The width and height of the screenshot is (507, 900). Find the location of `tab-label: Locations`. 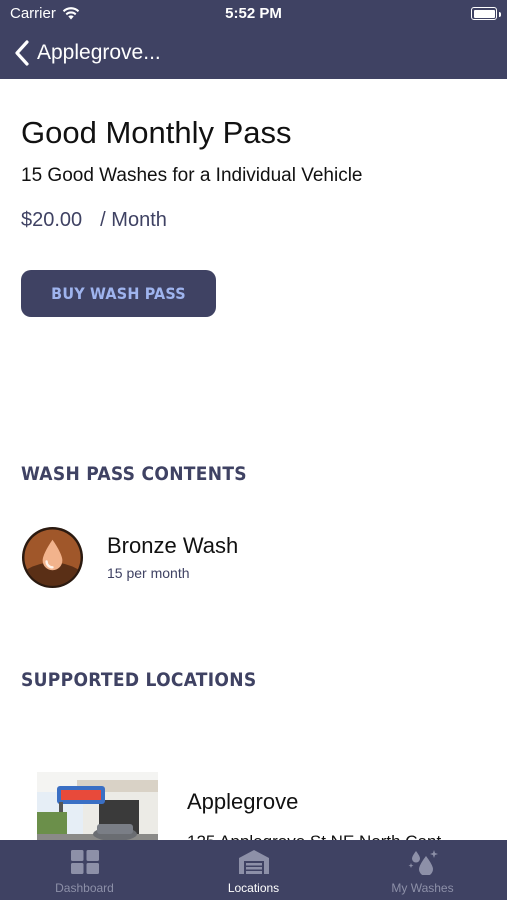

tab-label: Locations is located at coordinates (253, 888).